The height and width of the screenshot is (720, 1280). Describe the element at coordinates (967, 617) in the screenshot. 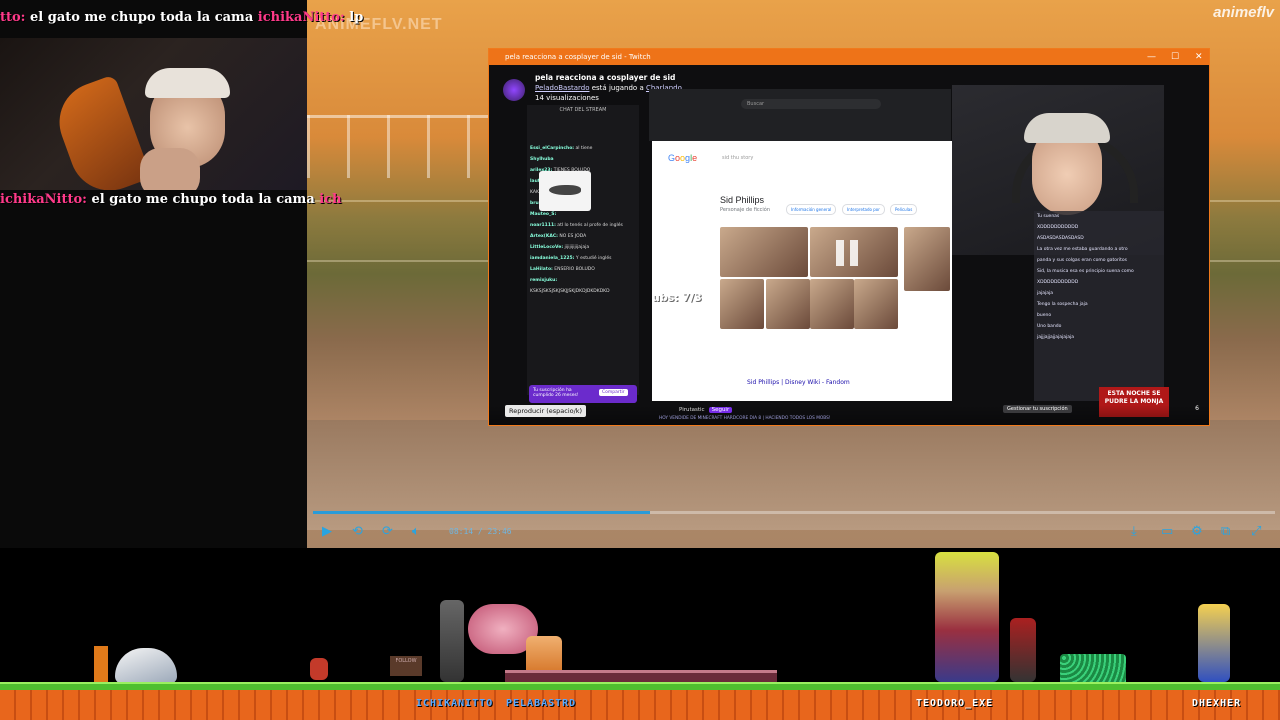

I see `broly-sprite` at that location.